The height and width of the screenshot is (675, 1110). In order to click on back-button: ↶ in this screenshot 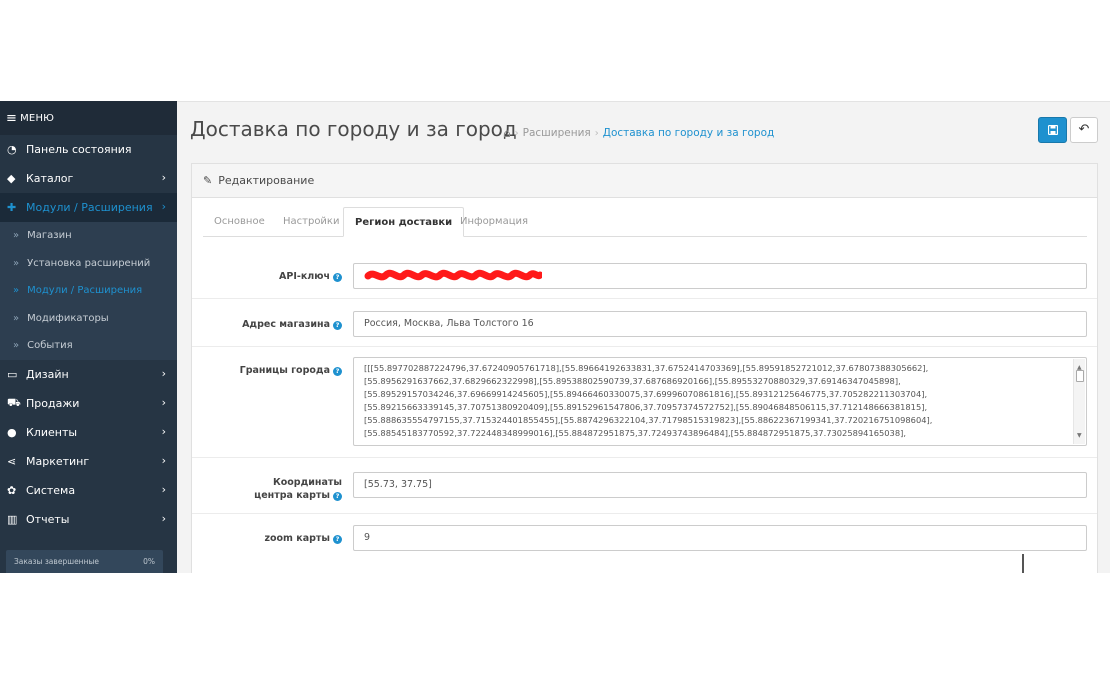, I will do `click(1084, 130)`.